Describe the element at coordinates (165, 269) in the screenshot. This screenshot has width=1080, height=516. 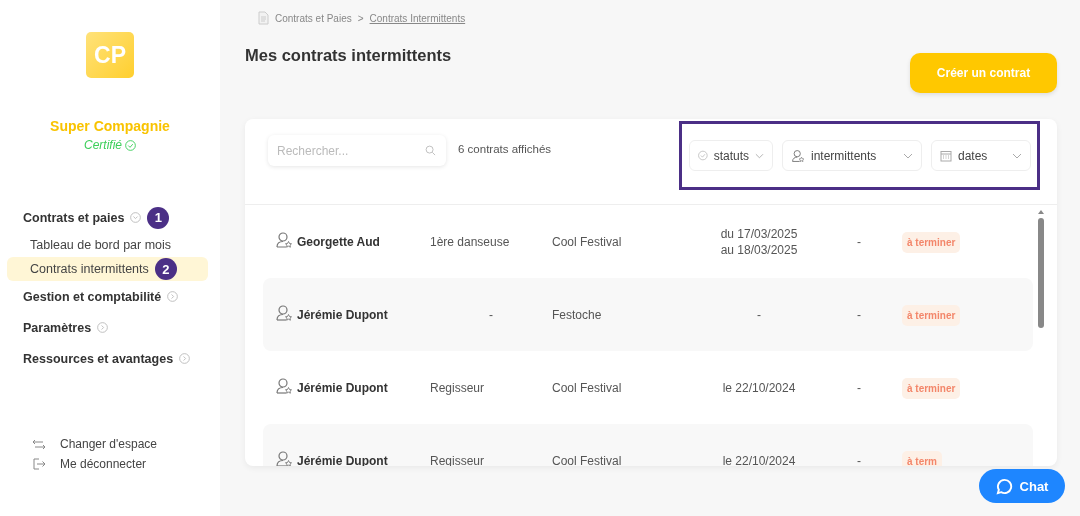
I see `annotation-number: 2` at that location.